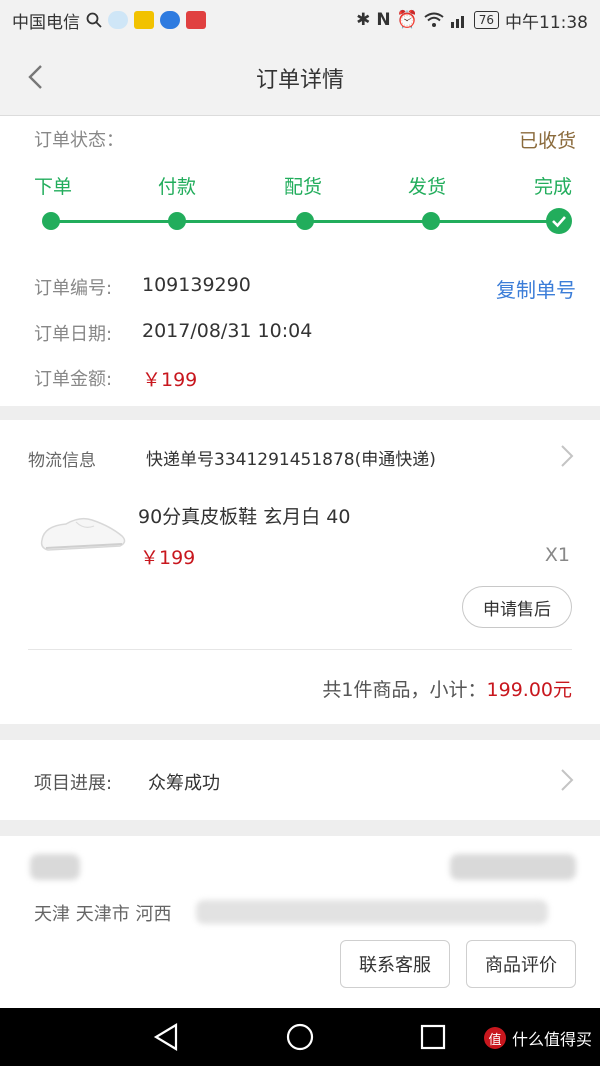 The height and width of the screenshot is (1066, 600). What do you see at coordinates (103, 914) in the screenshot?
I see `address-text: 天津 天津市 河西` at bounding box center [103, 914].